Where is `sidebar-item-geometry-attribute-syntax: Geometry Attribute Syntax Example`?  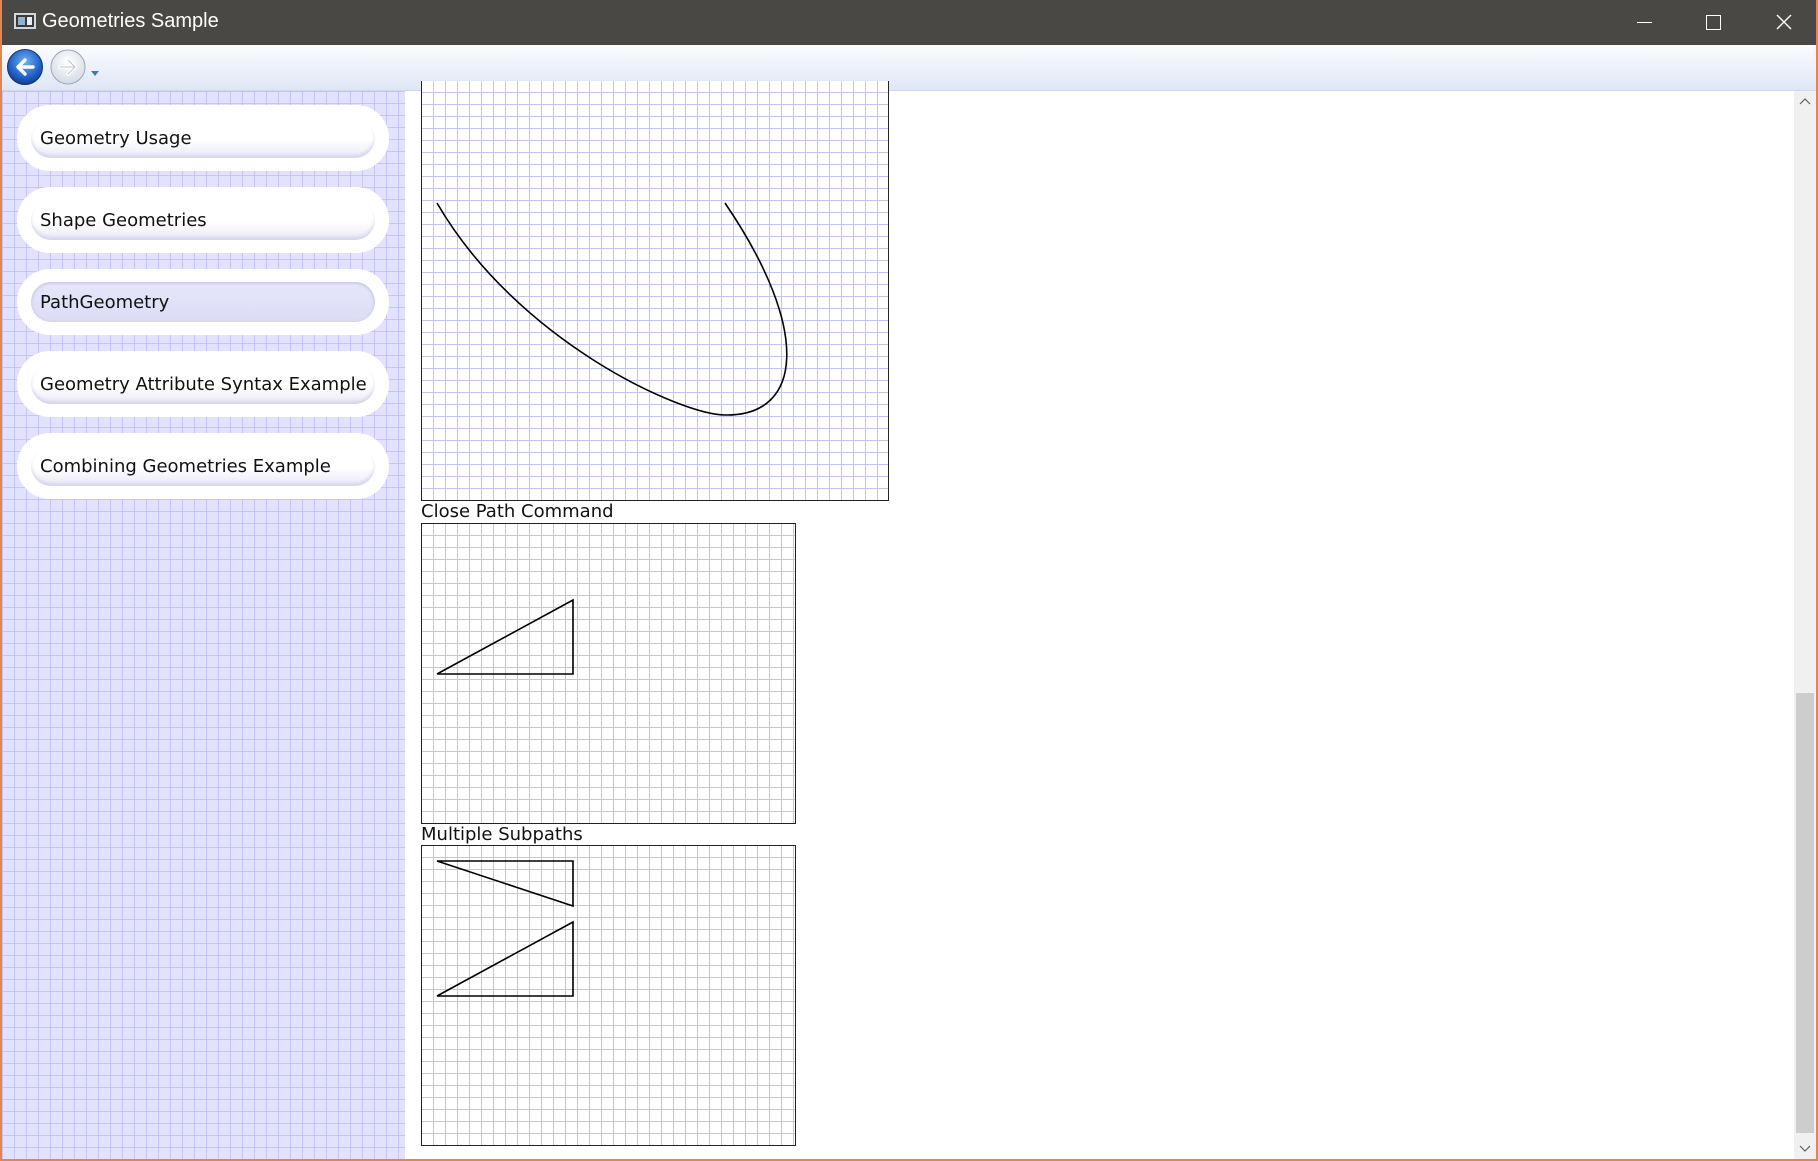
sidebar-item-geometry-attribute-syntax: Geometry Attribute Syntax Example is located at coordinates (203, 384).